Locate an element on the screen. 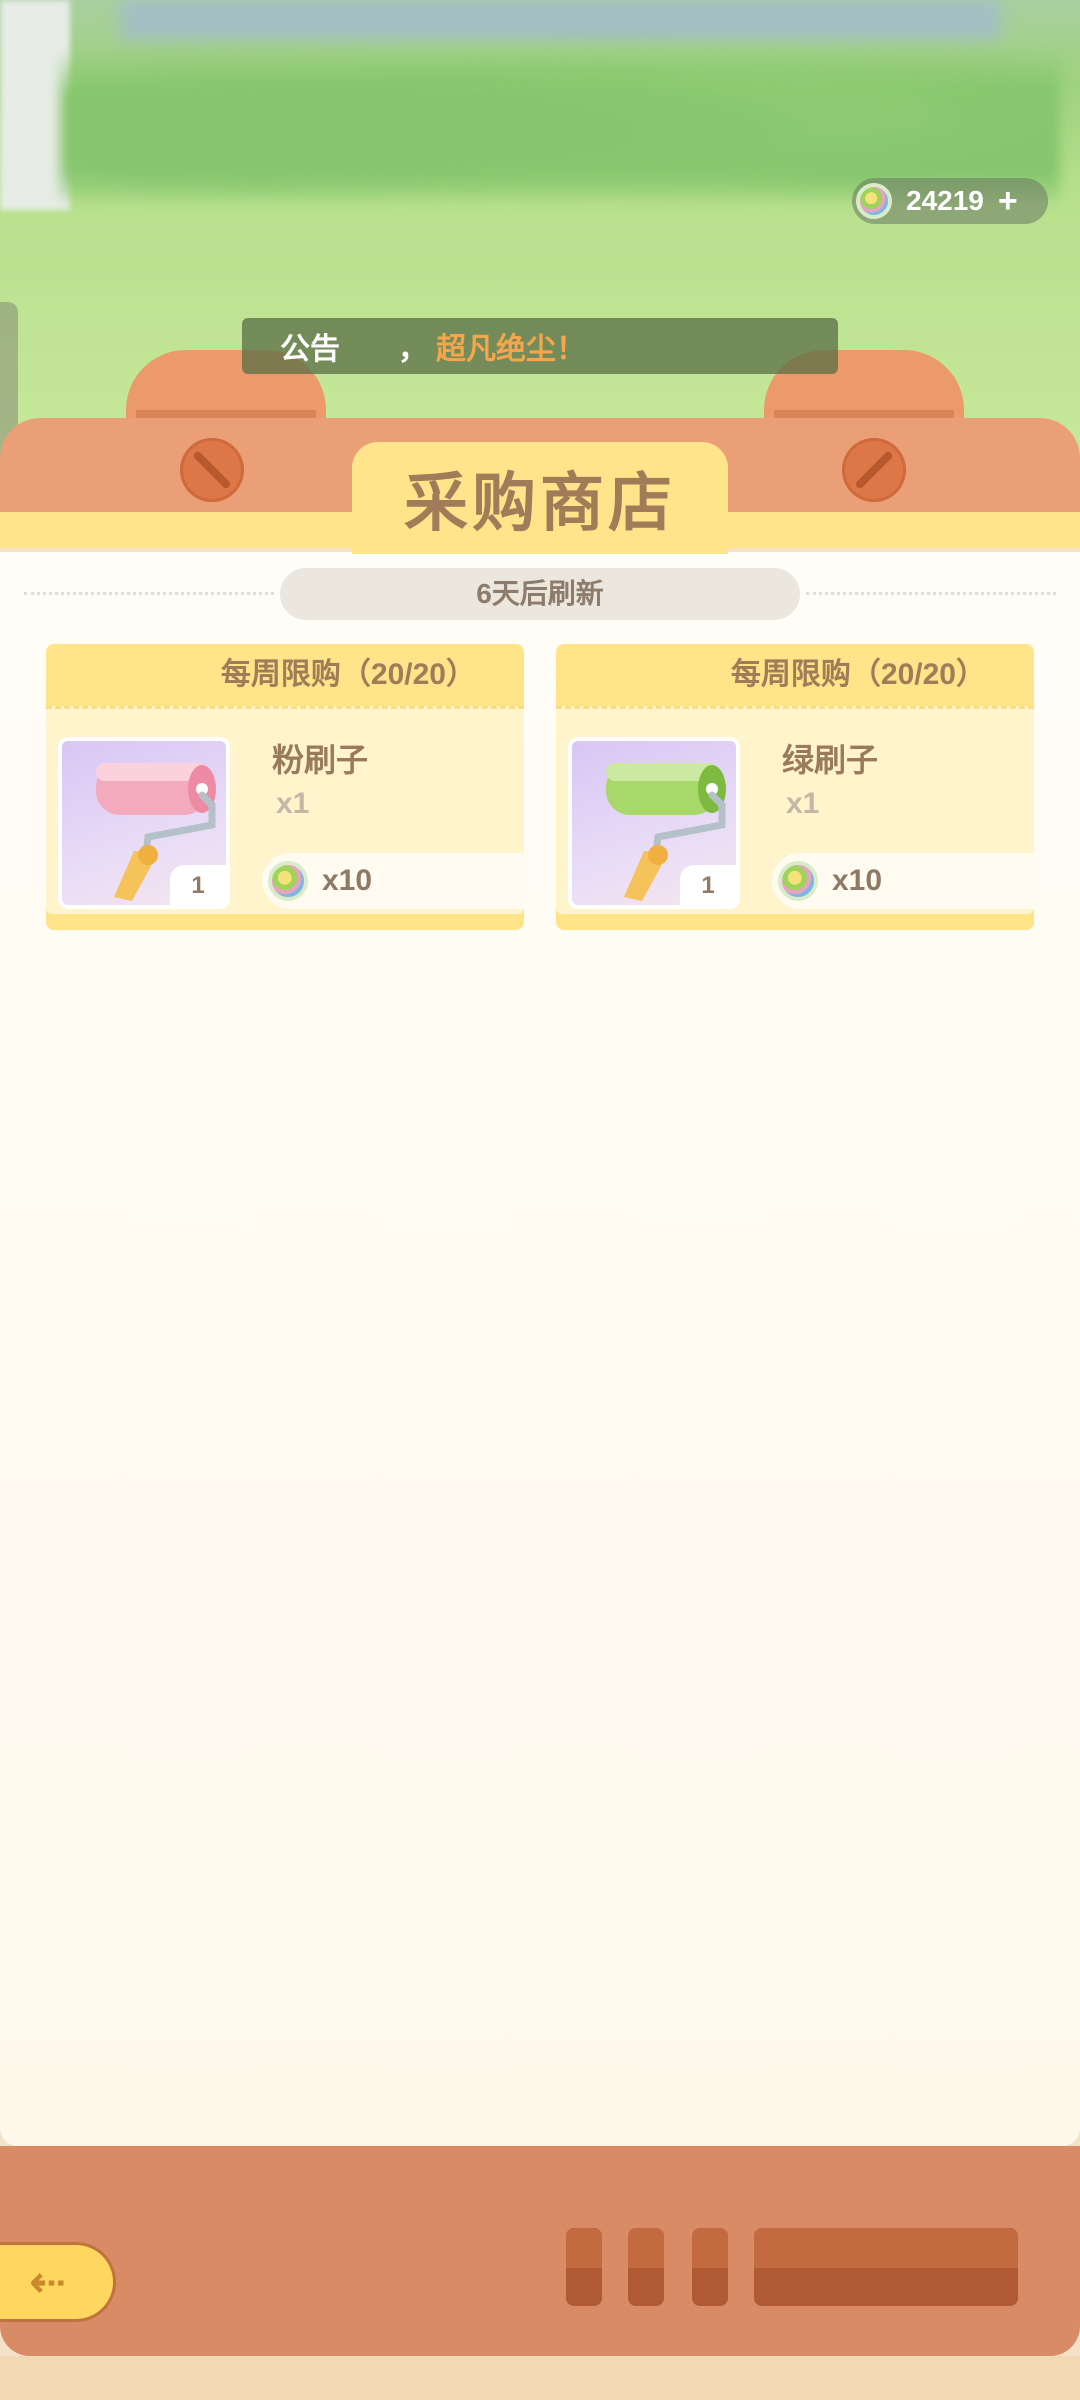  background-hedge is located at coordinates (560, 115).